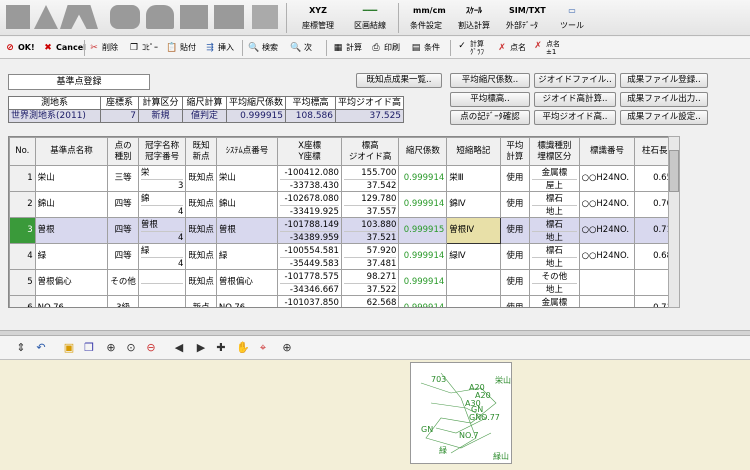  What do you see at coordinates (71, 178) in the screenshot?
I see `point-name-cell: 栄山` at bounding box center [71, 178].